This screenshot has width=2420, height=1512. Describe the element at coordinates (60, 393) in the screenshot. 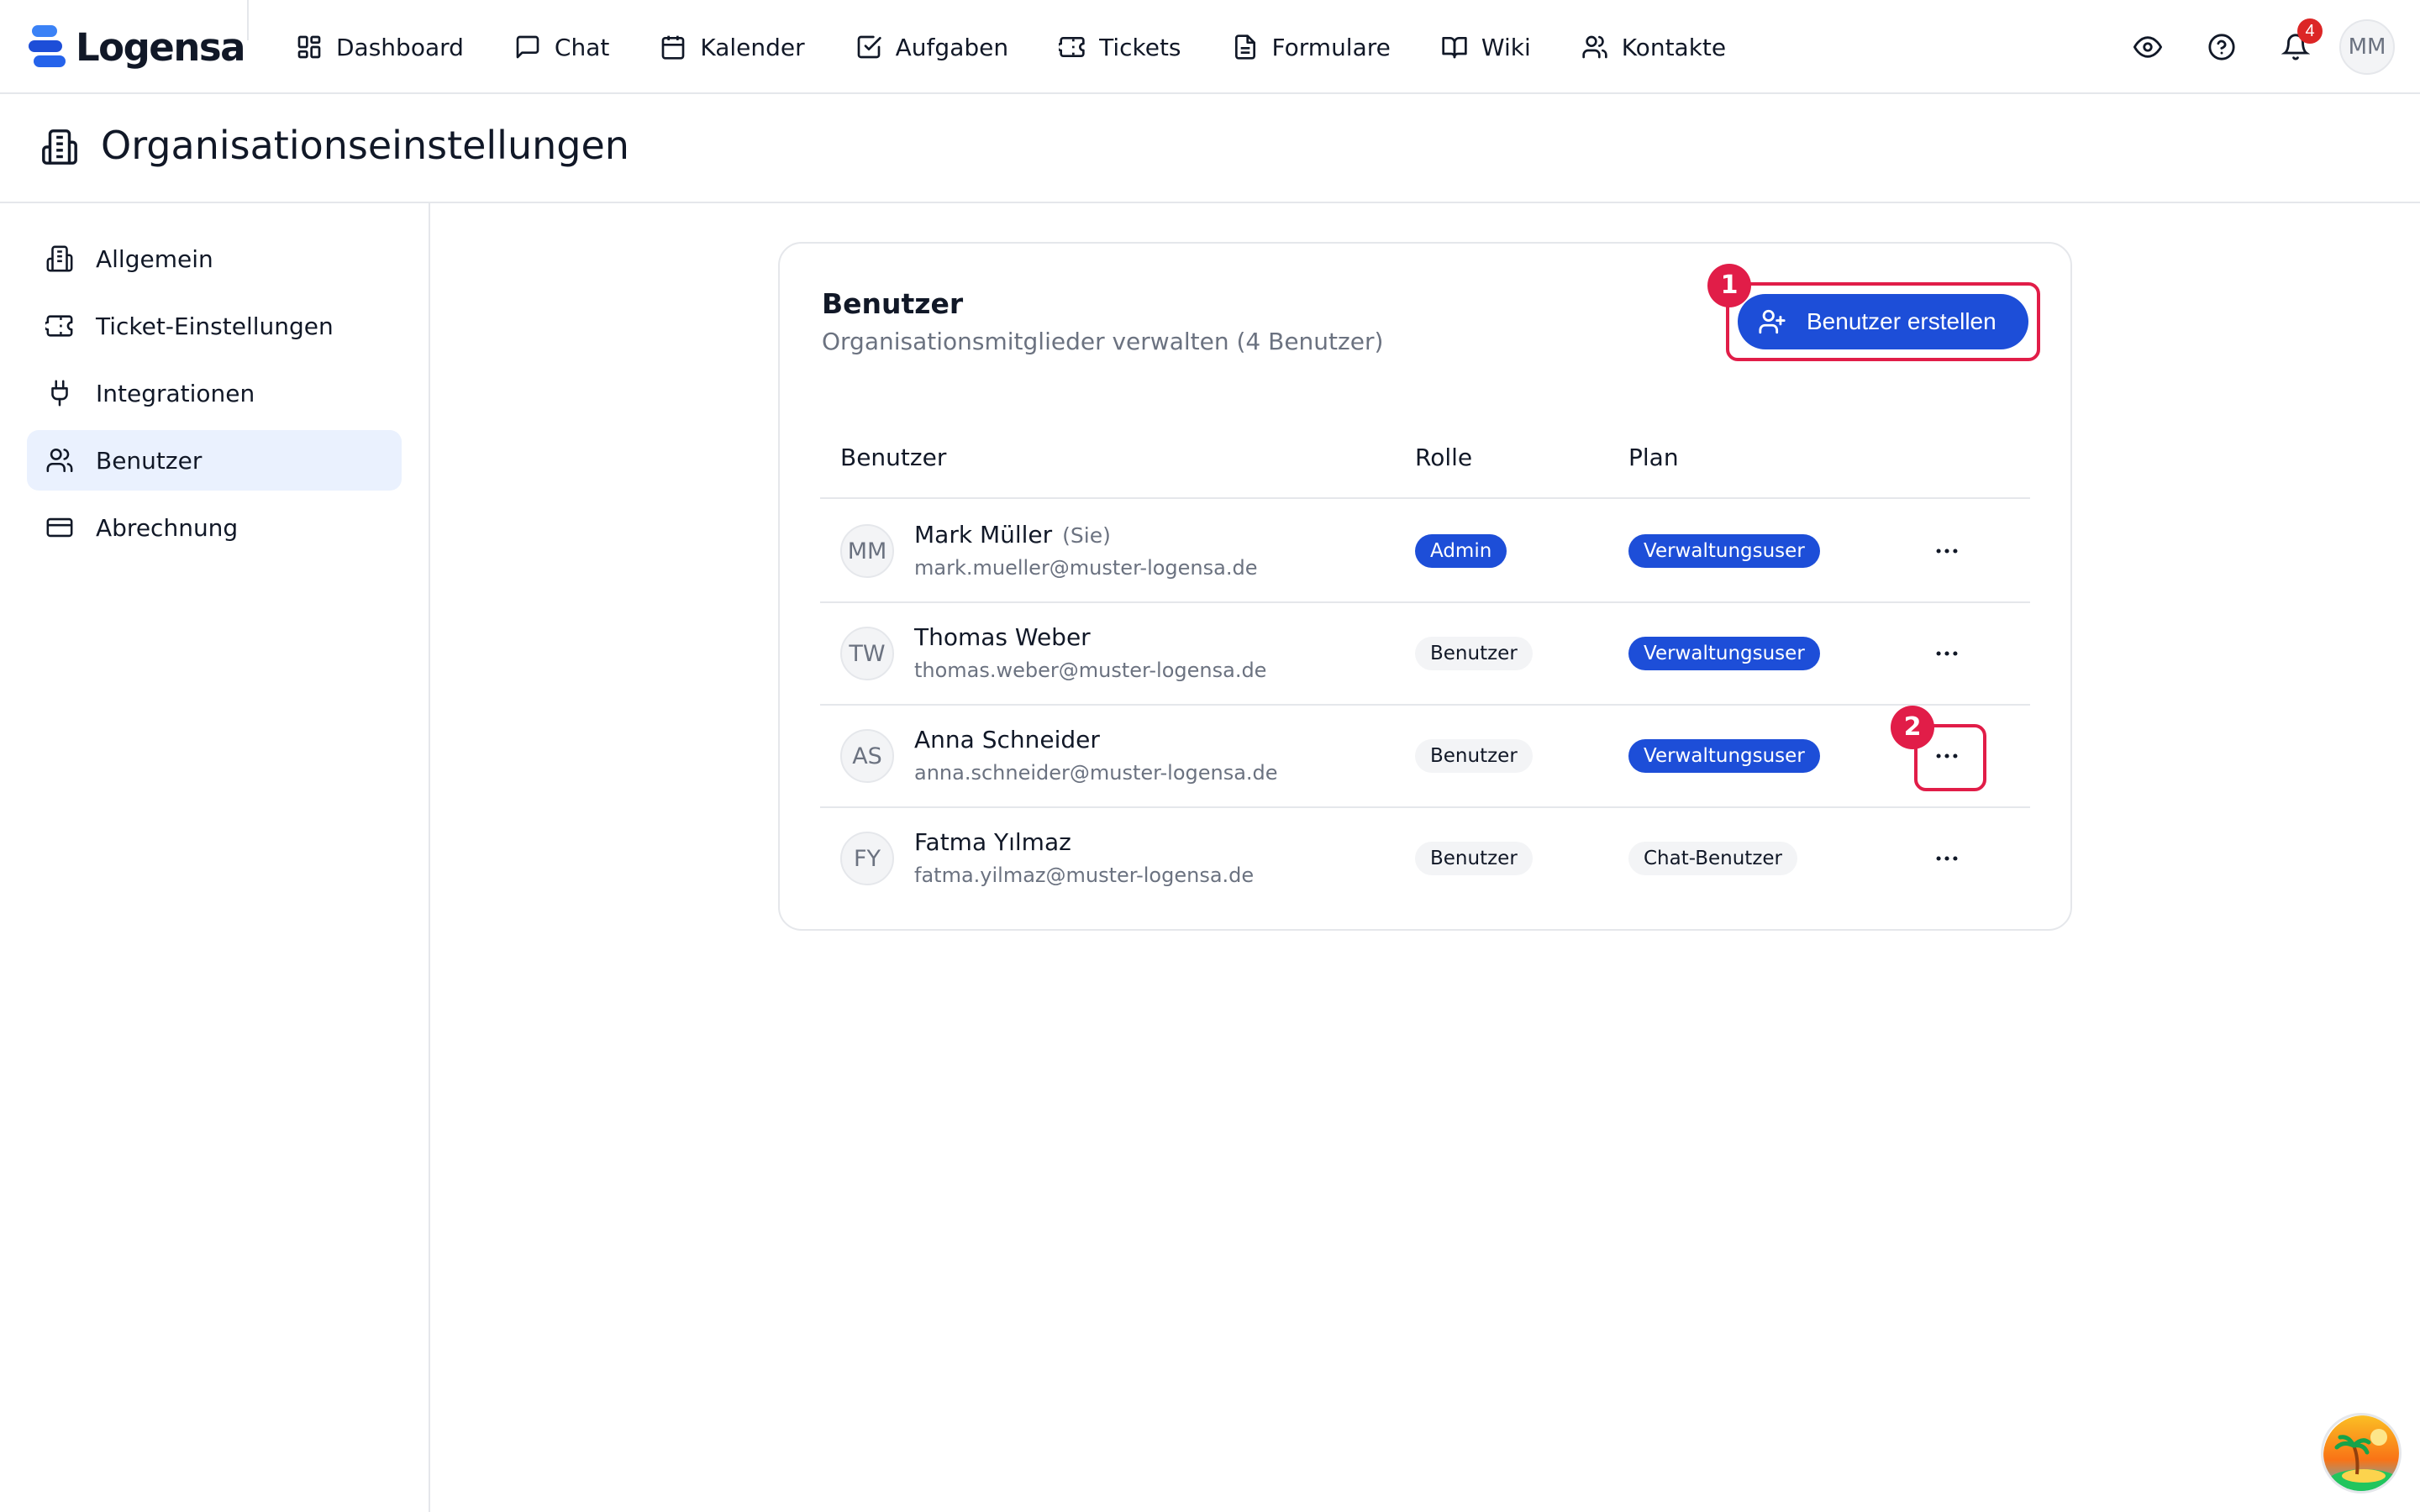

I see `plug-icon` at that location.